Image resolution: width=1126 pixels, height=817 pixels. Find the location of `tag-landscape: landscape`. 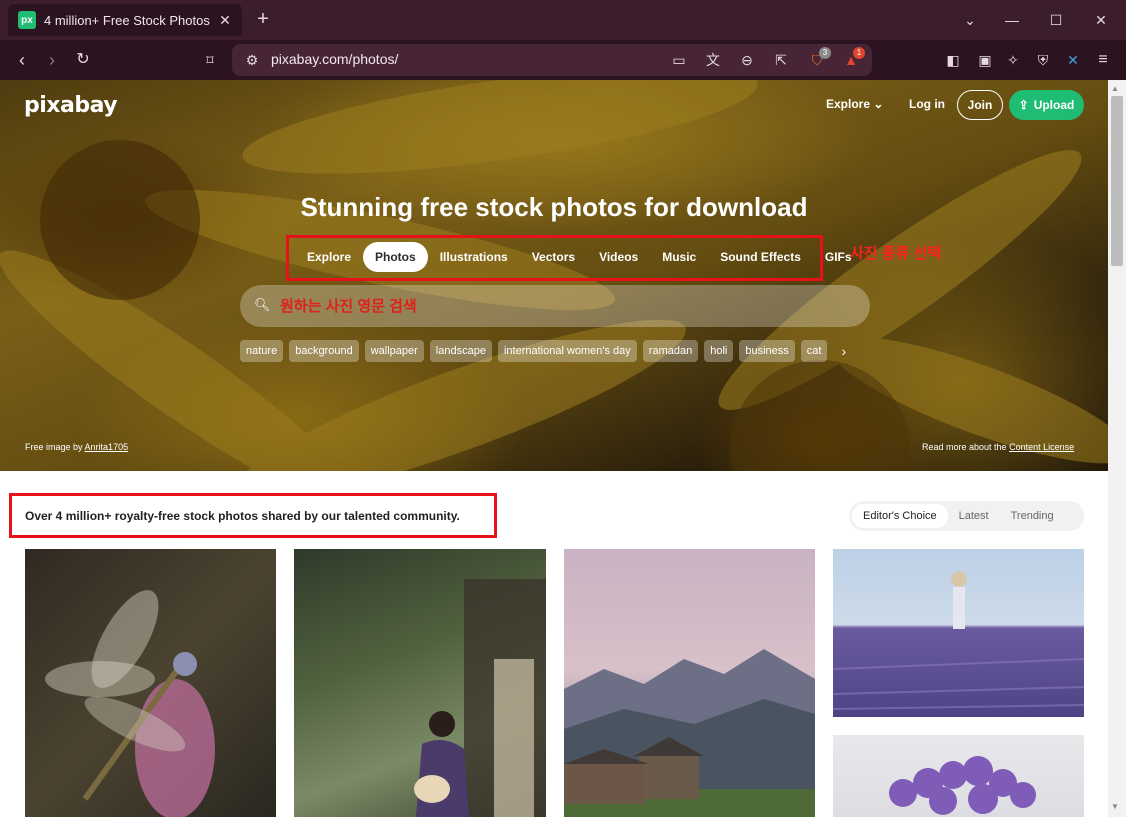

tag-landscape: landscape is located at coordinates (460, 351).